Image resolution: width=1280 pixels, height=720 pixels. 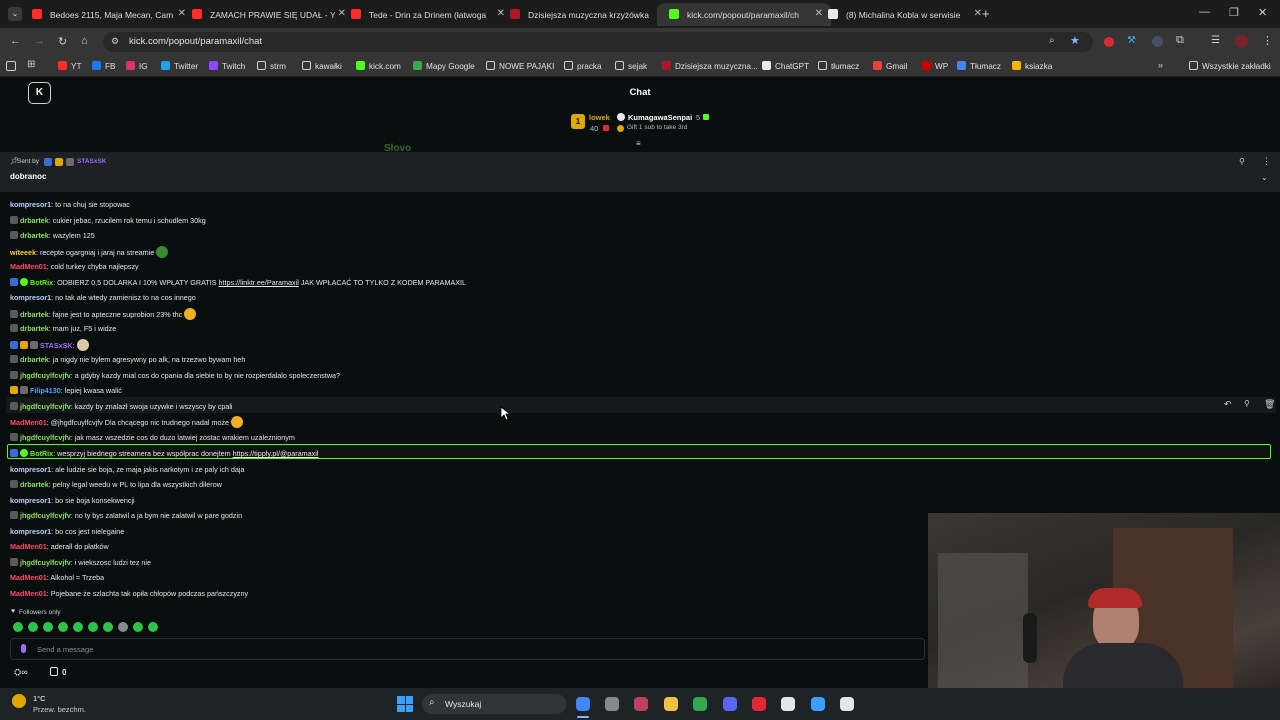 I want to click on tab-close-icon: ✕, so click(x=978, y=13).